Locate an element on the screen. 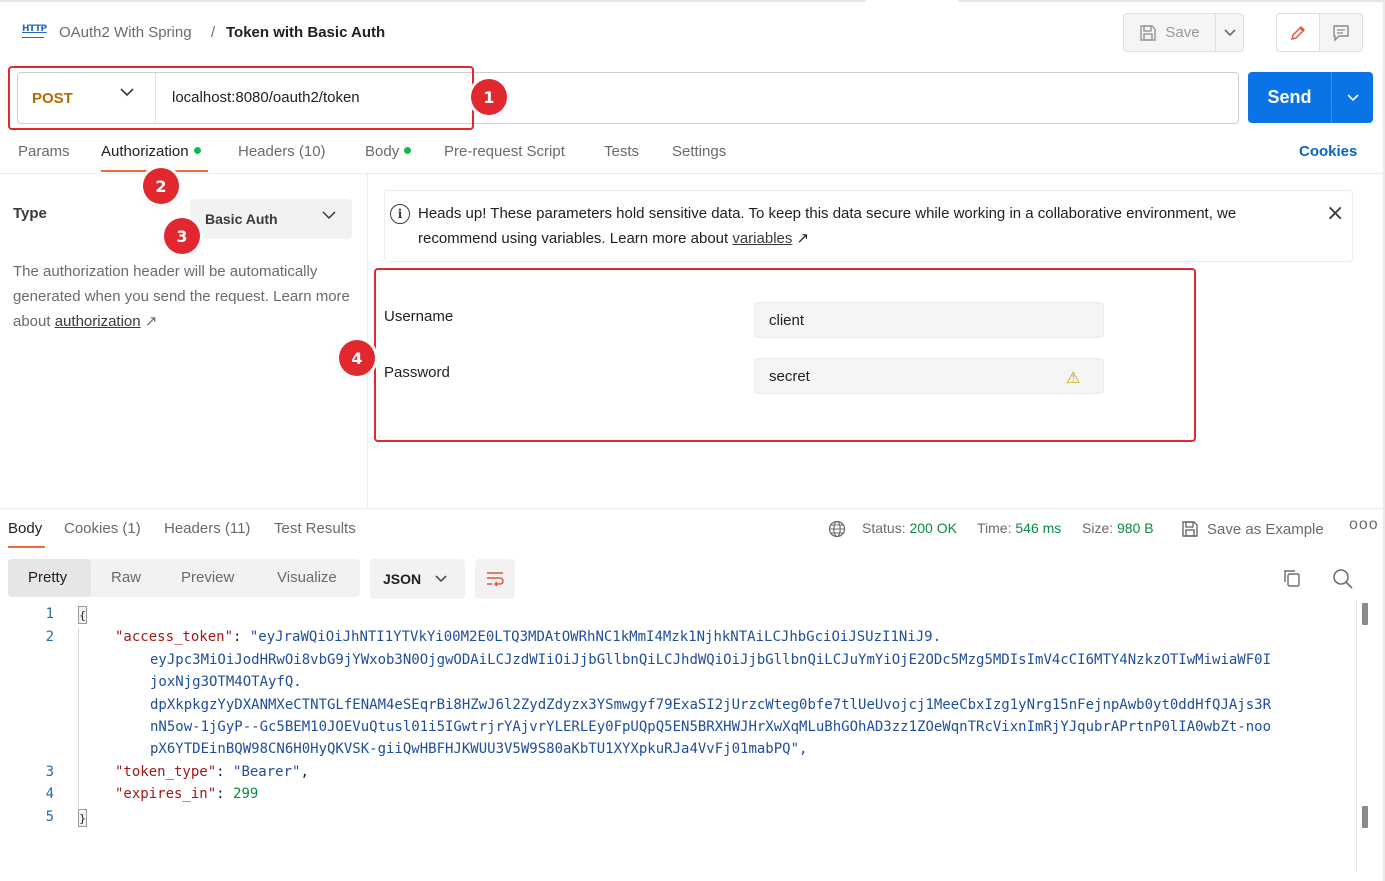  panel-divider is located at coordinates (367, 341).